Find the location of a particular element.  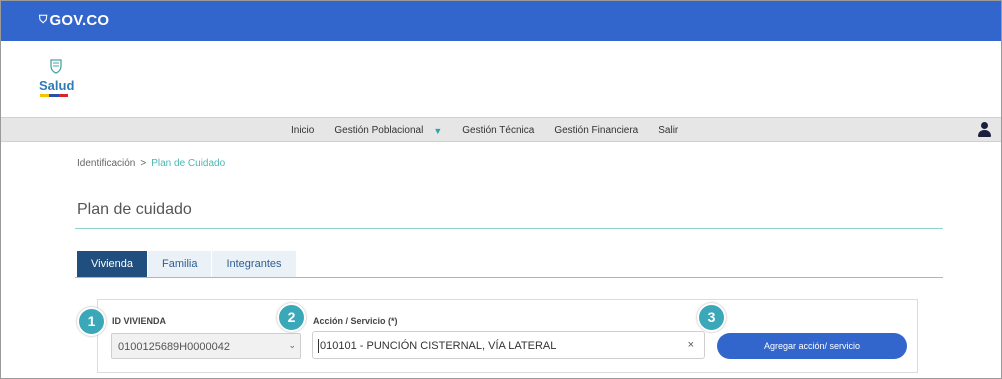

breadcrumb: Identificación > Plan de Cuidado is located at coordinates (151, 163).